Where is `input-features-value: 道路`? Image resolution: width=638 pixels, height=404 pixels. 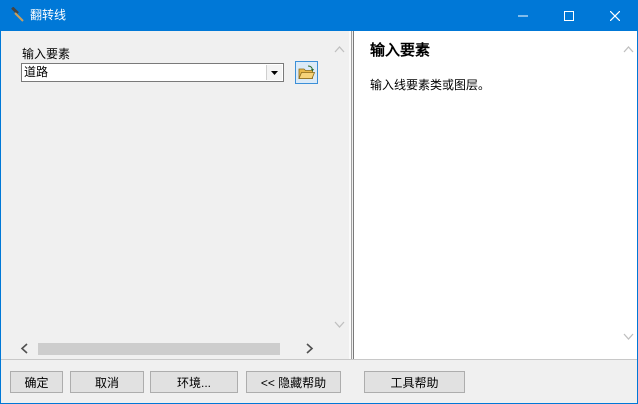 input-features-value: 道路 is located at coordinates (36, 72).